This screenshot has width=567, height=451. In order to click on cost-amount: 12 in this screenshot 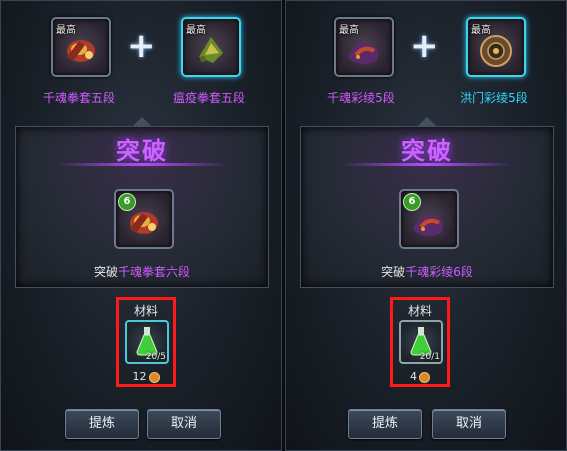, I will do `click(139, 376)`.